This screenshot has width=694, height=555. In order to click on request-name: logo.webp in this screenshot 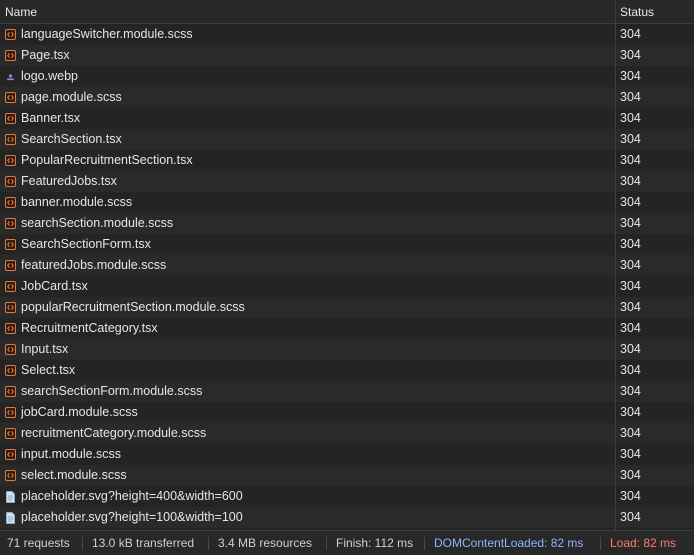, I will do `click(49, 76)`.